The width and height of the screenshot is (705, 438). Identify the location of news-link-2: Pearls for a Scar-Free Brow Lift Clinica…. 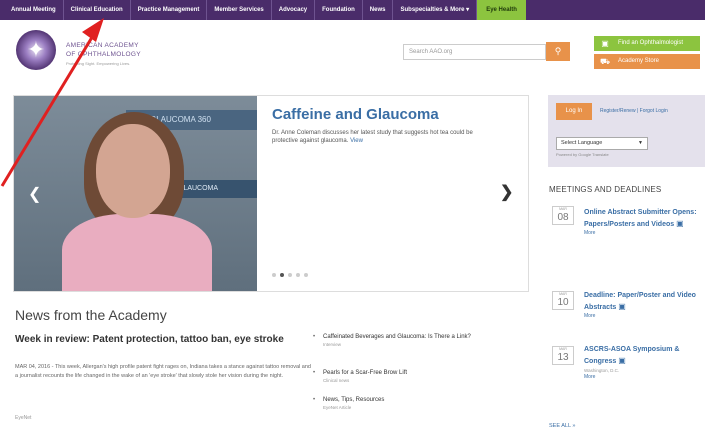
(413, 377).